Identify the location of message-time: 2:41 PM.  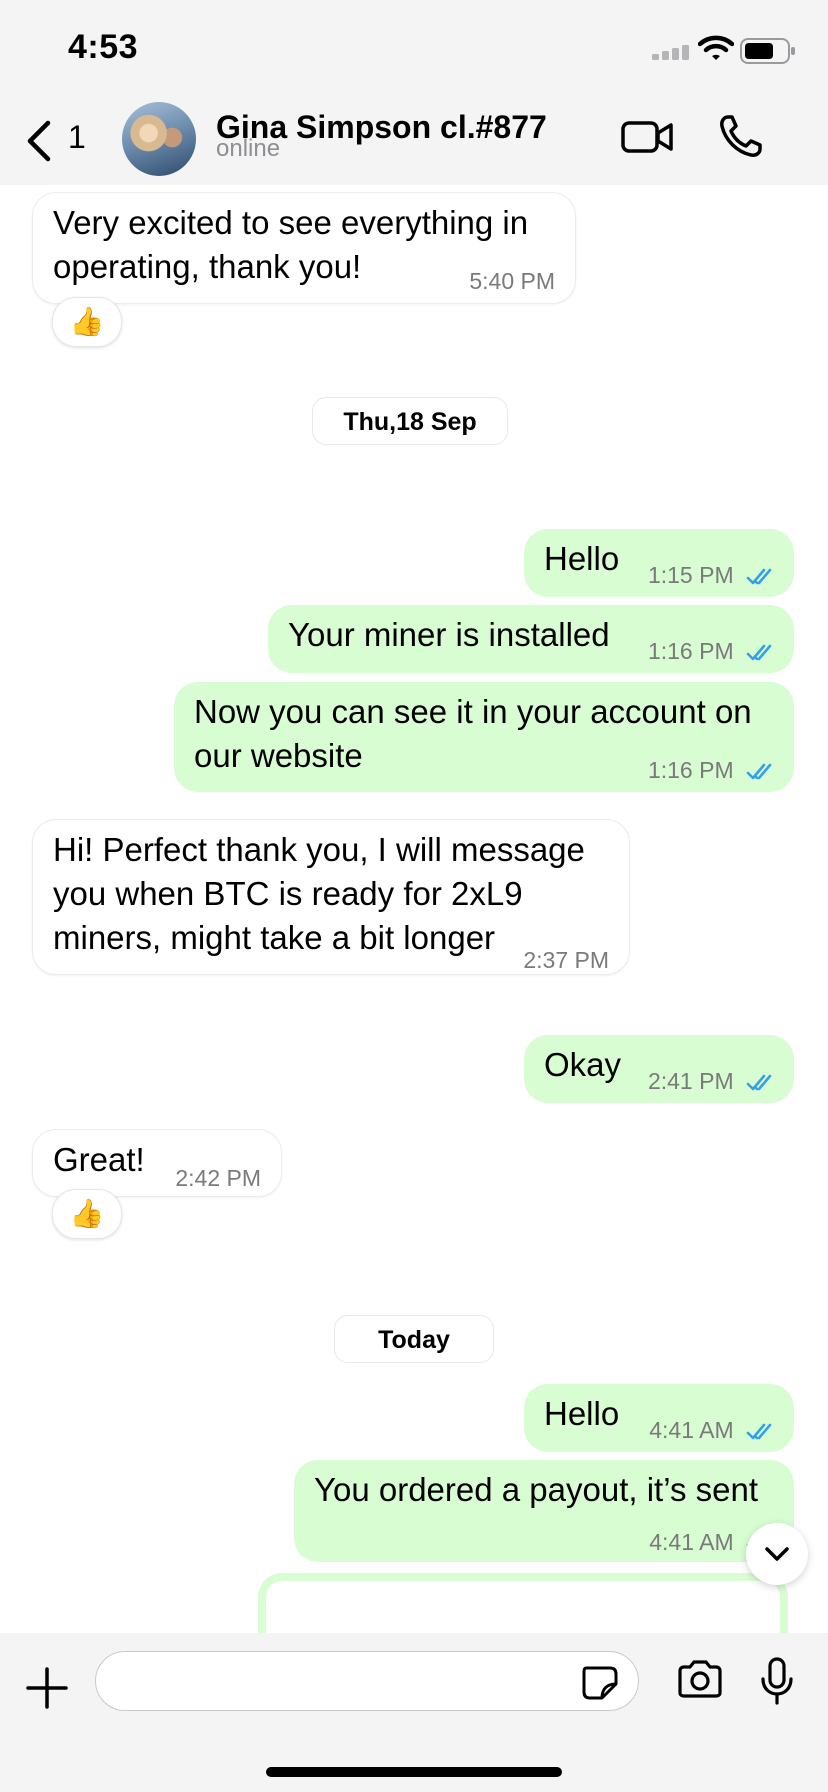
(713, 1081).